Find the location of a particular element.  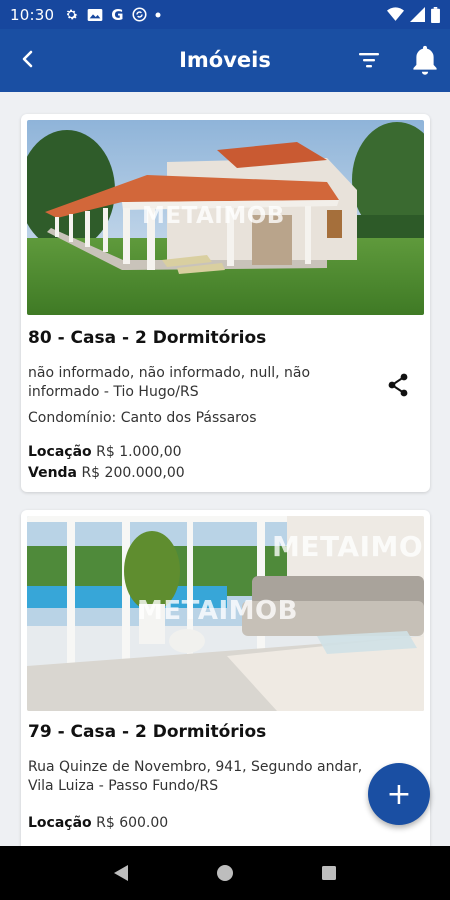

battery-icon is located at coordinates (435, 14).